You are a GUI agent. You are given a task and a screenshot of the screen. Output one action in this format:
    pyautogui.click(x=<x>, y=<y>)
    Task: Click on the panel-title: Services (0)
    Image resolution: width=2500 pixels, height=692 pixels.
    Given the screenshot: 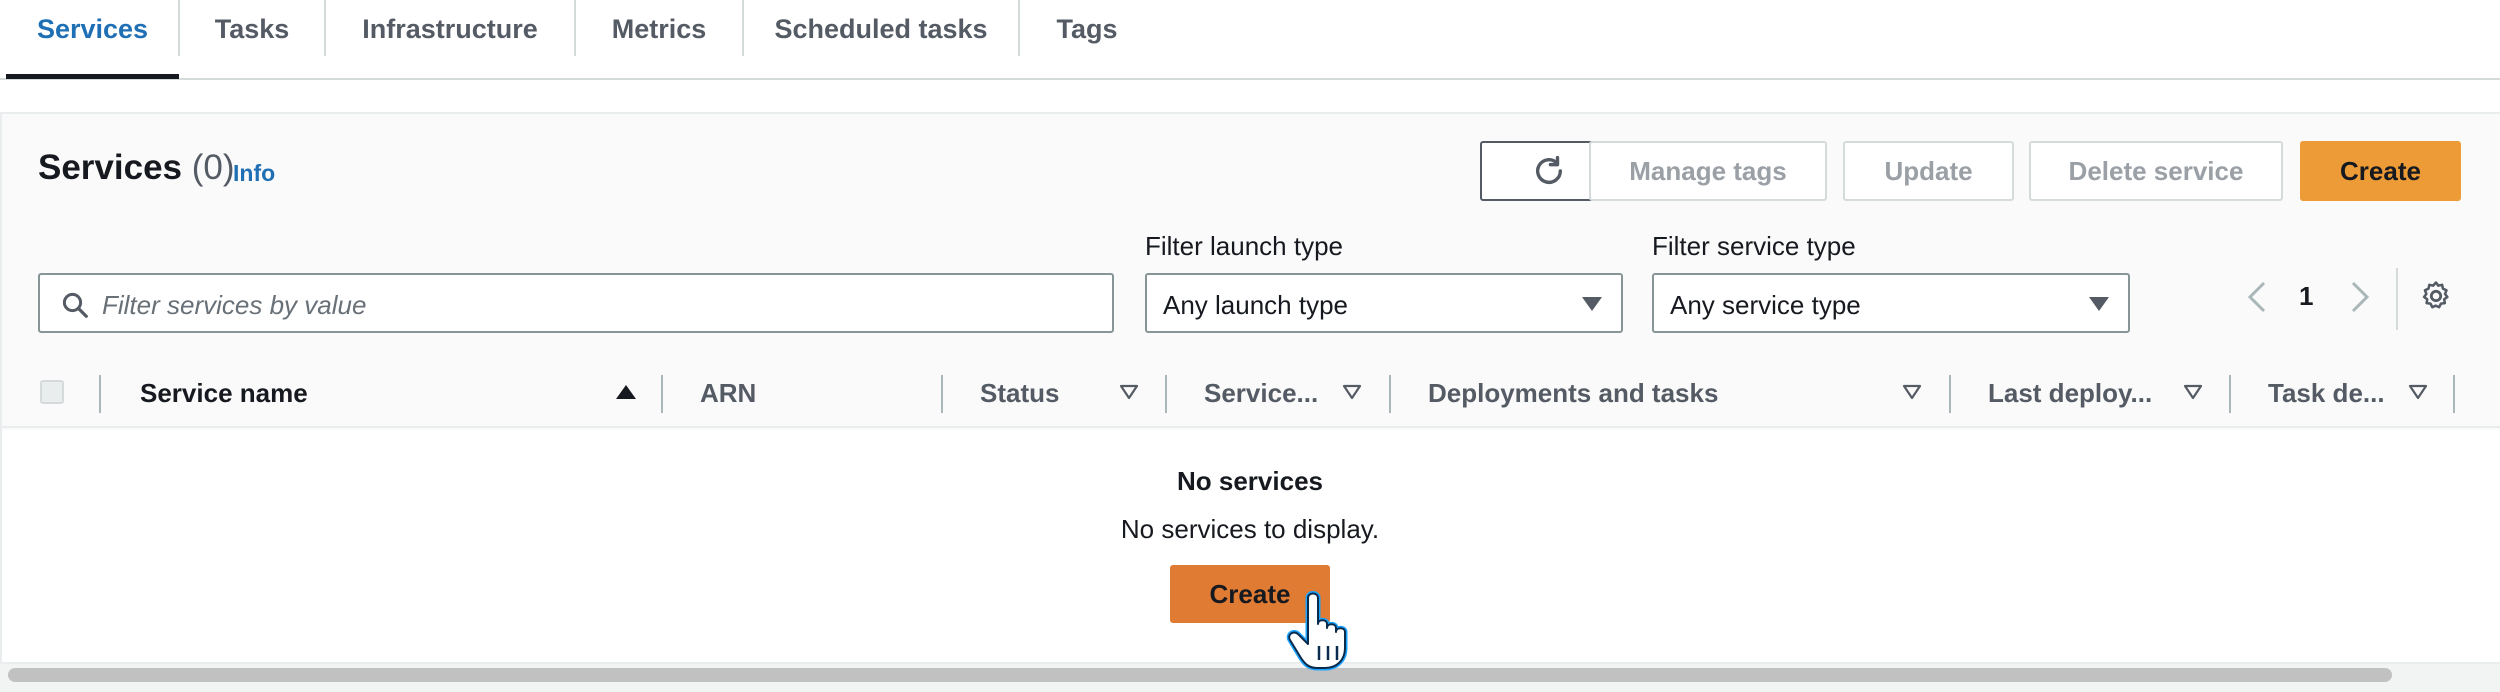 What is the action you would take?
    pyautogui.click(x=136, y=167)
    